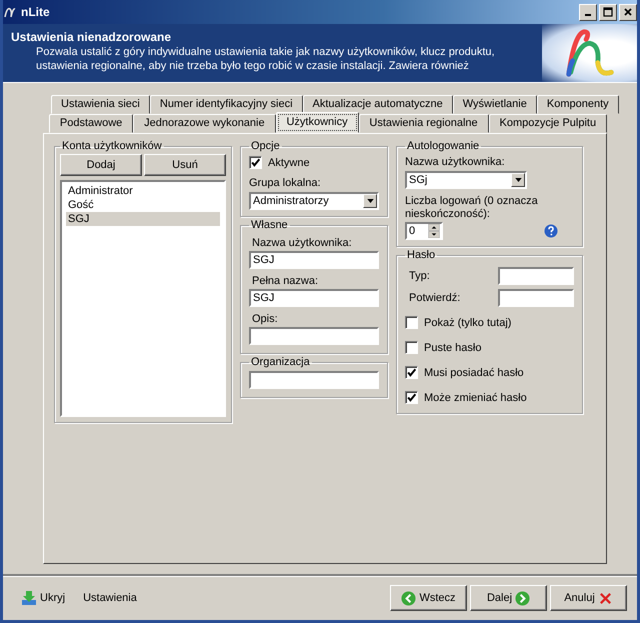  I want to click on cancel-x-icon, so click(605, 598).